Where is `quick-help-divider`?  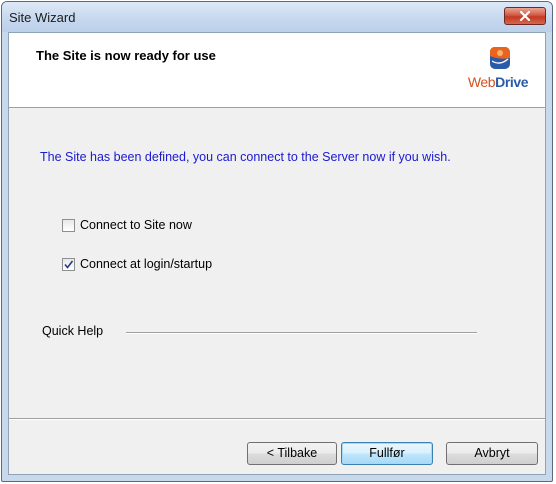 quick-help-divider is located at coordinates (301, 333).